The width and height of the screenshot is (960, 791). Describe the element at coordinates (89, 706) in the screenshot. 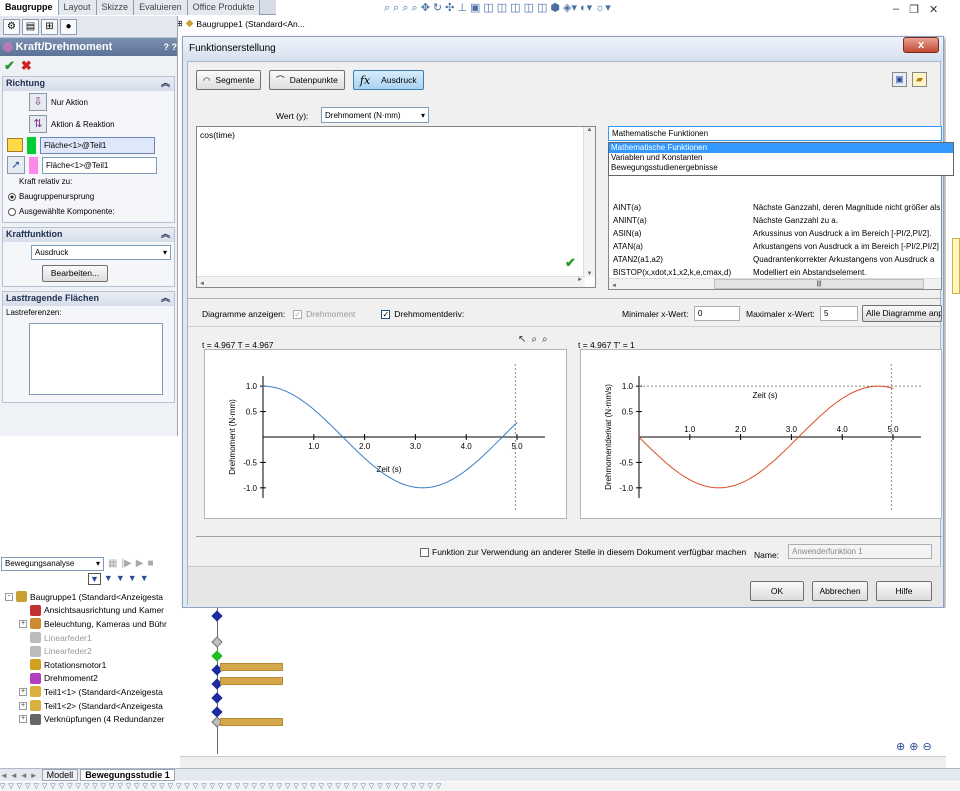

I see `tree-item: + Teil1<2> (Standard<Anzeigesta` at that location.